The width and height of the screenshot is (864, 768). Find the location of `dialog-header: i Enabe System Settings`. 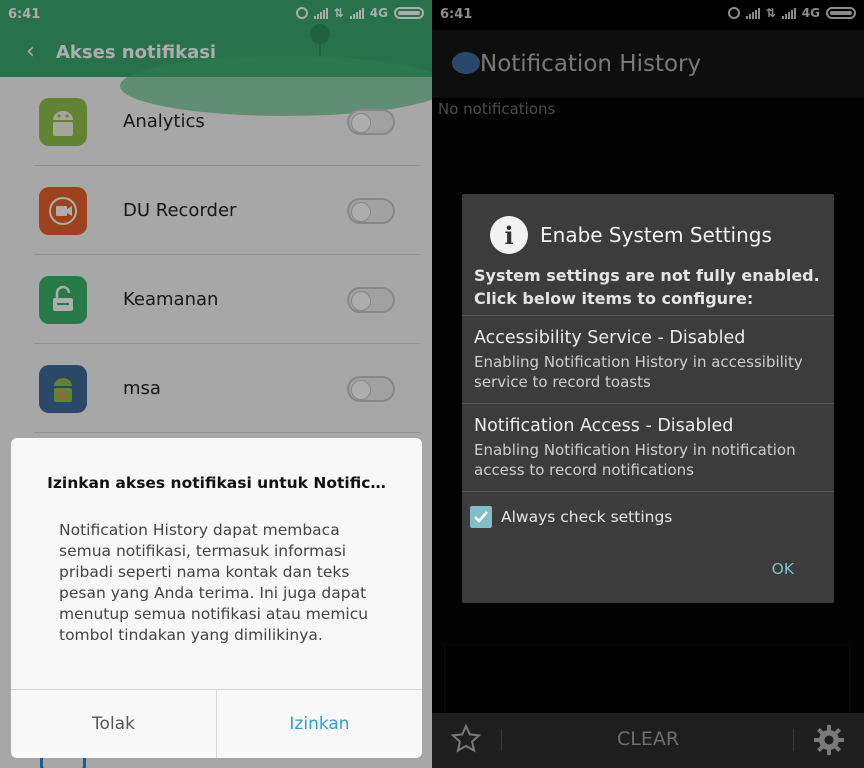

dialog-header: i Enabe System Settings is located at coordinates (631, 235).